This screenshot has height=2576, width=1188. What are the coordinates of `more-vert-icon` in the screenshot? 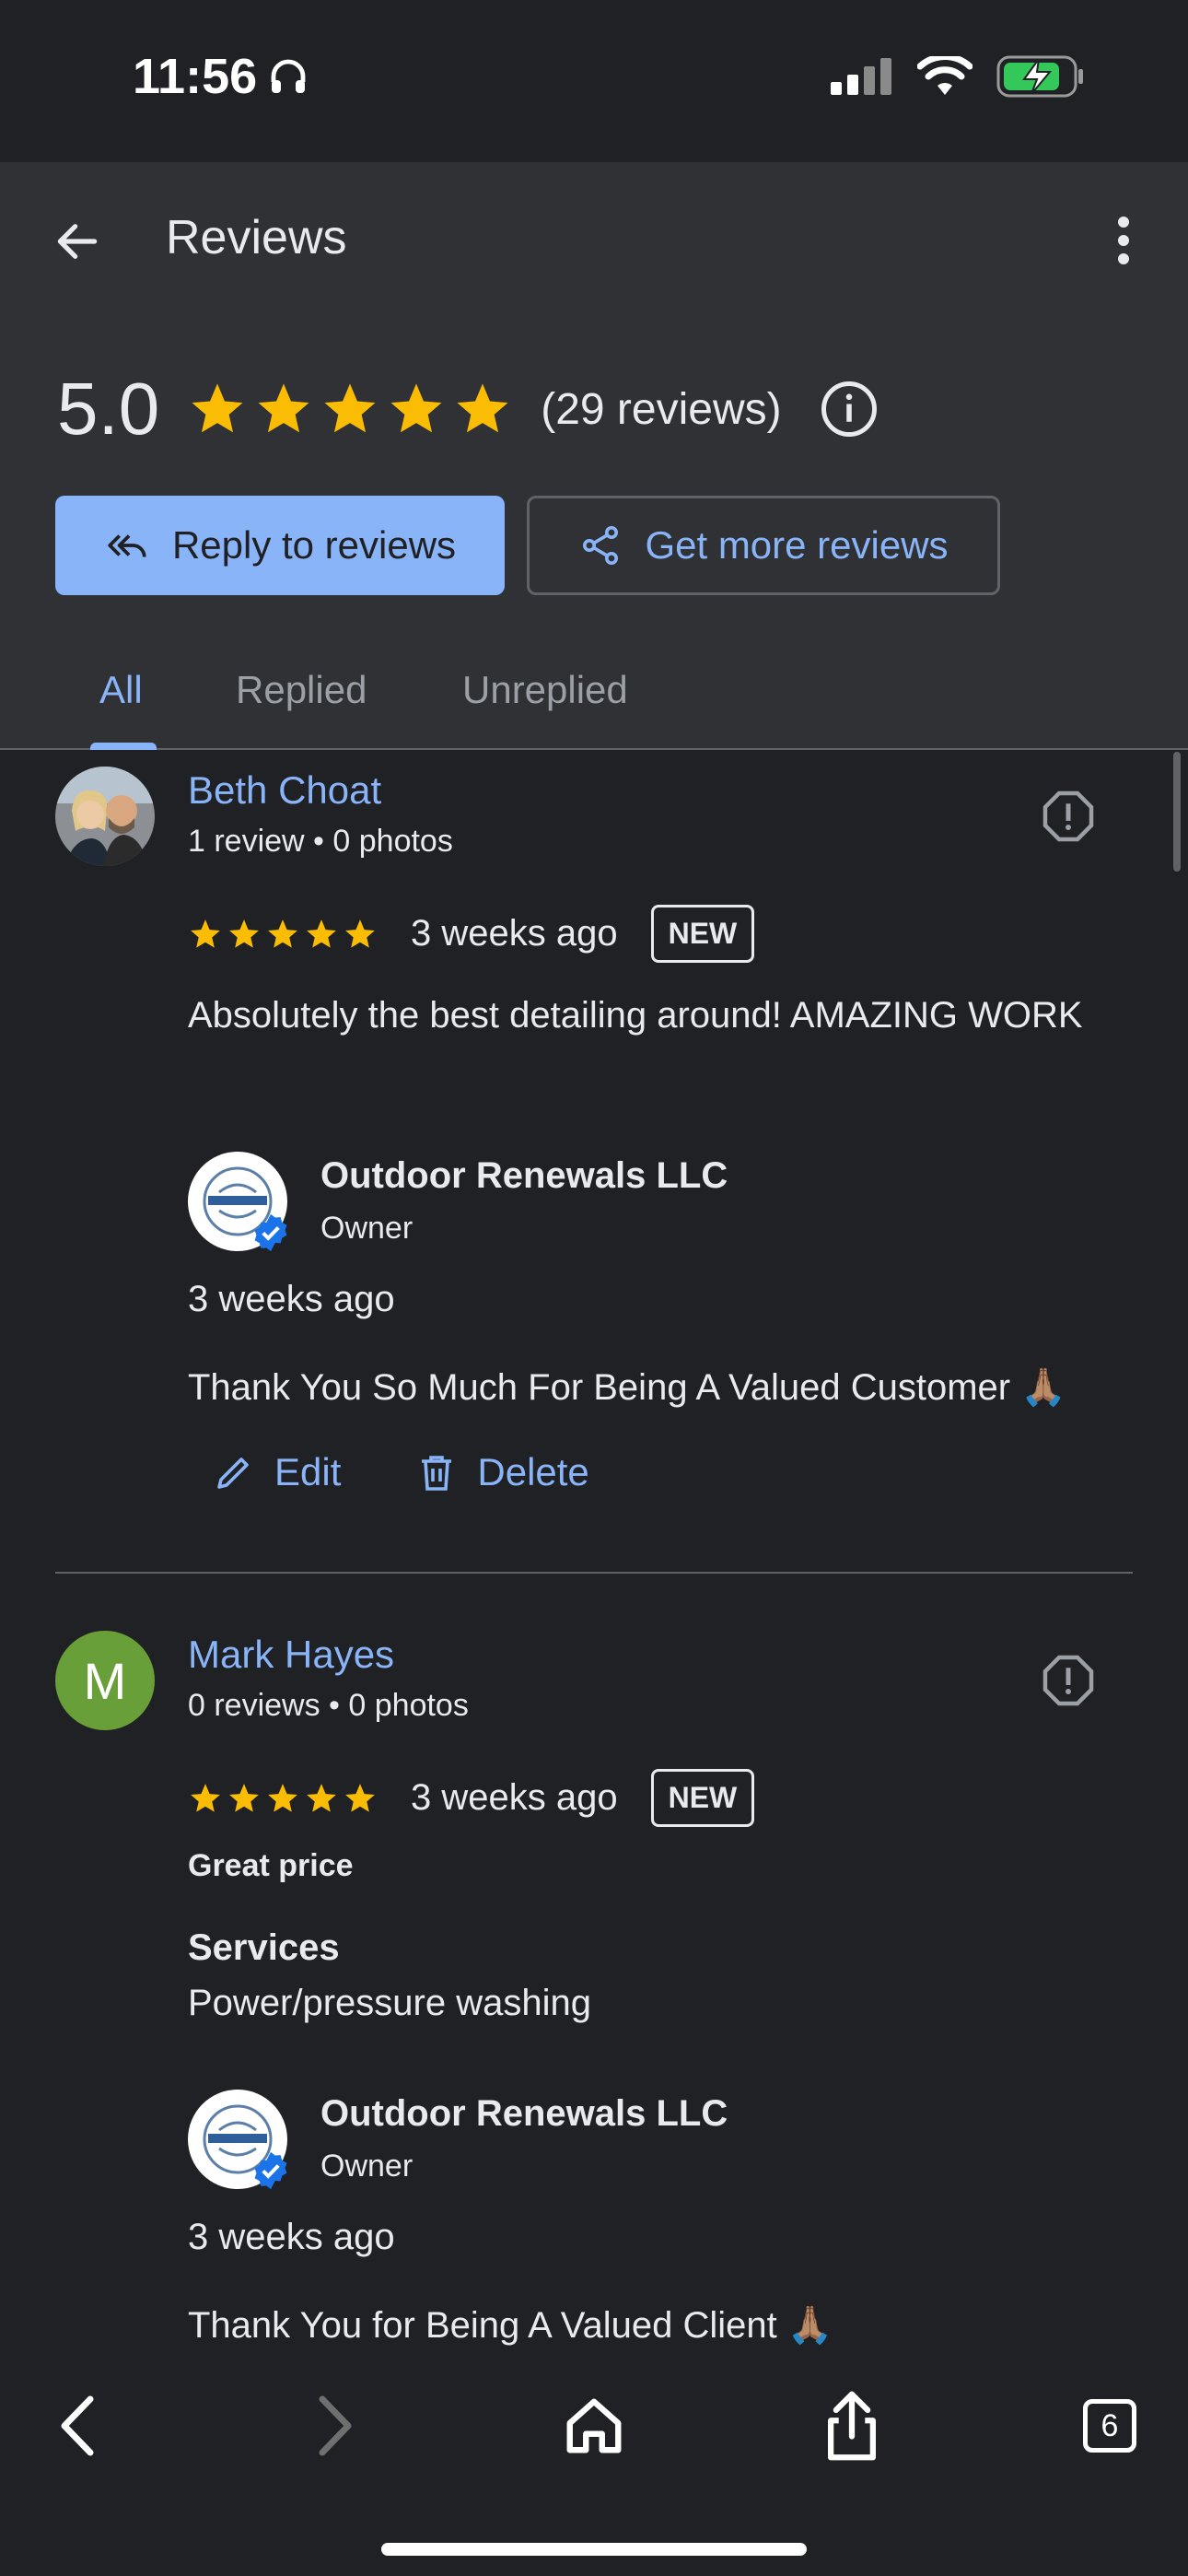 It's located at (1123, 240).